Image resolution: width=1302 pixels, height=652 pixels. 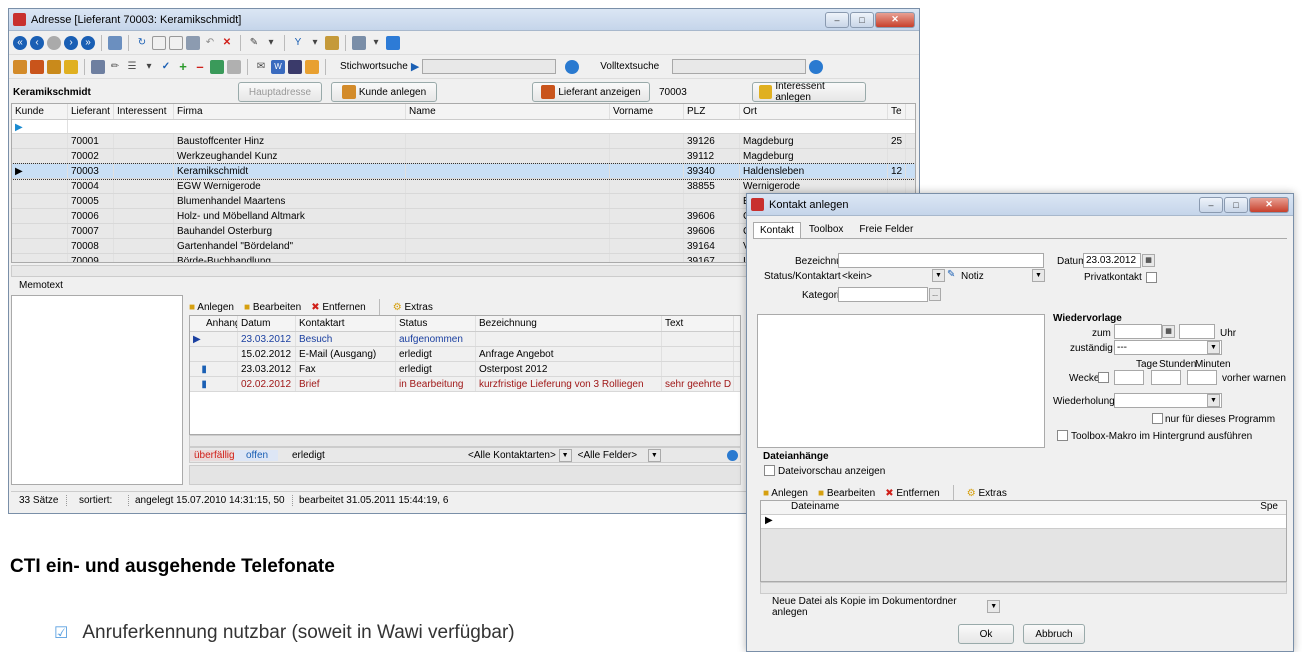 I want to click on dialog-maximize-button: □, so click(x=1236, y=204).